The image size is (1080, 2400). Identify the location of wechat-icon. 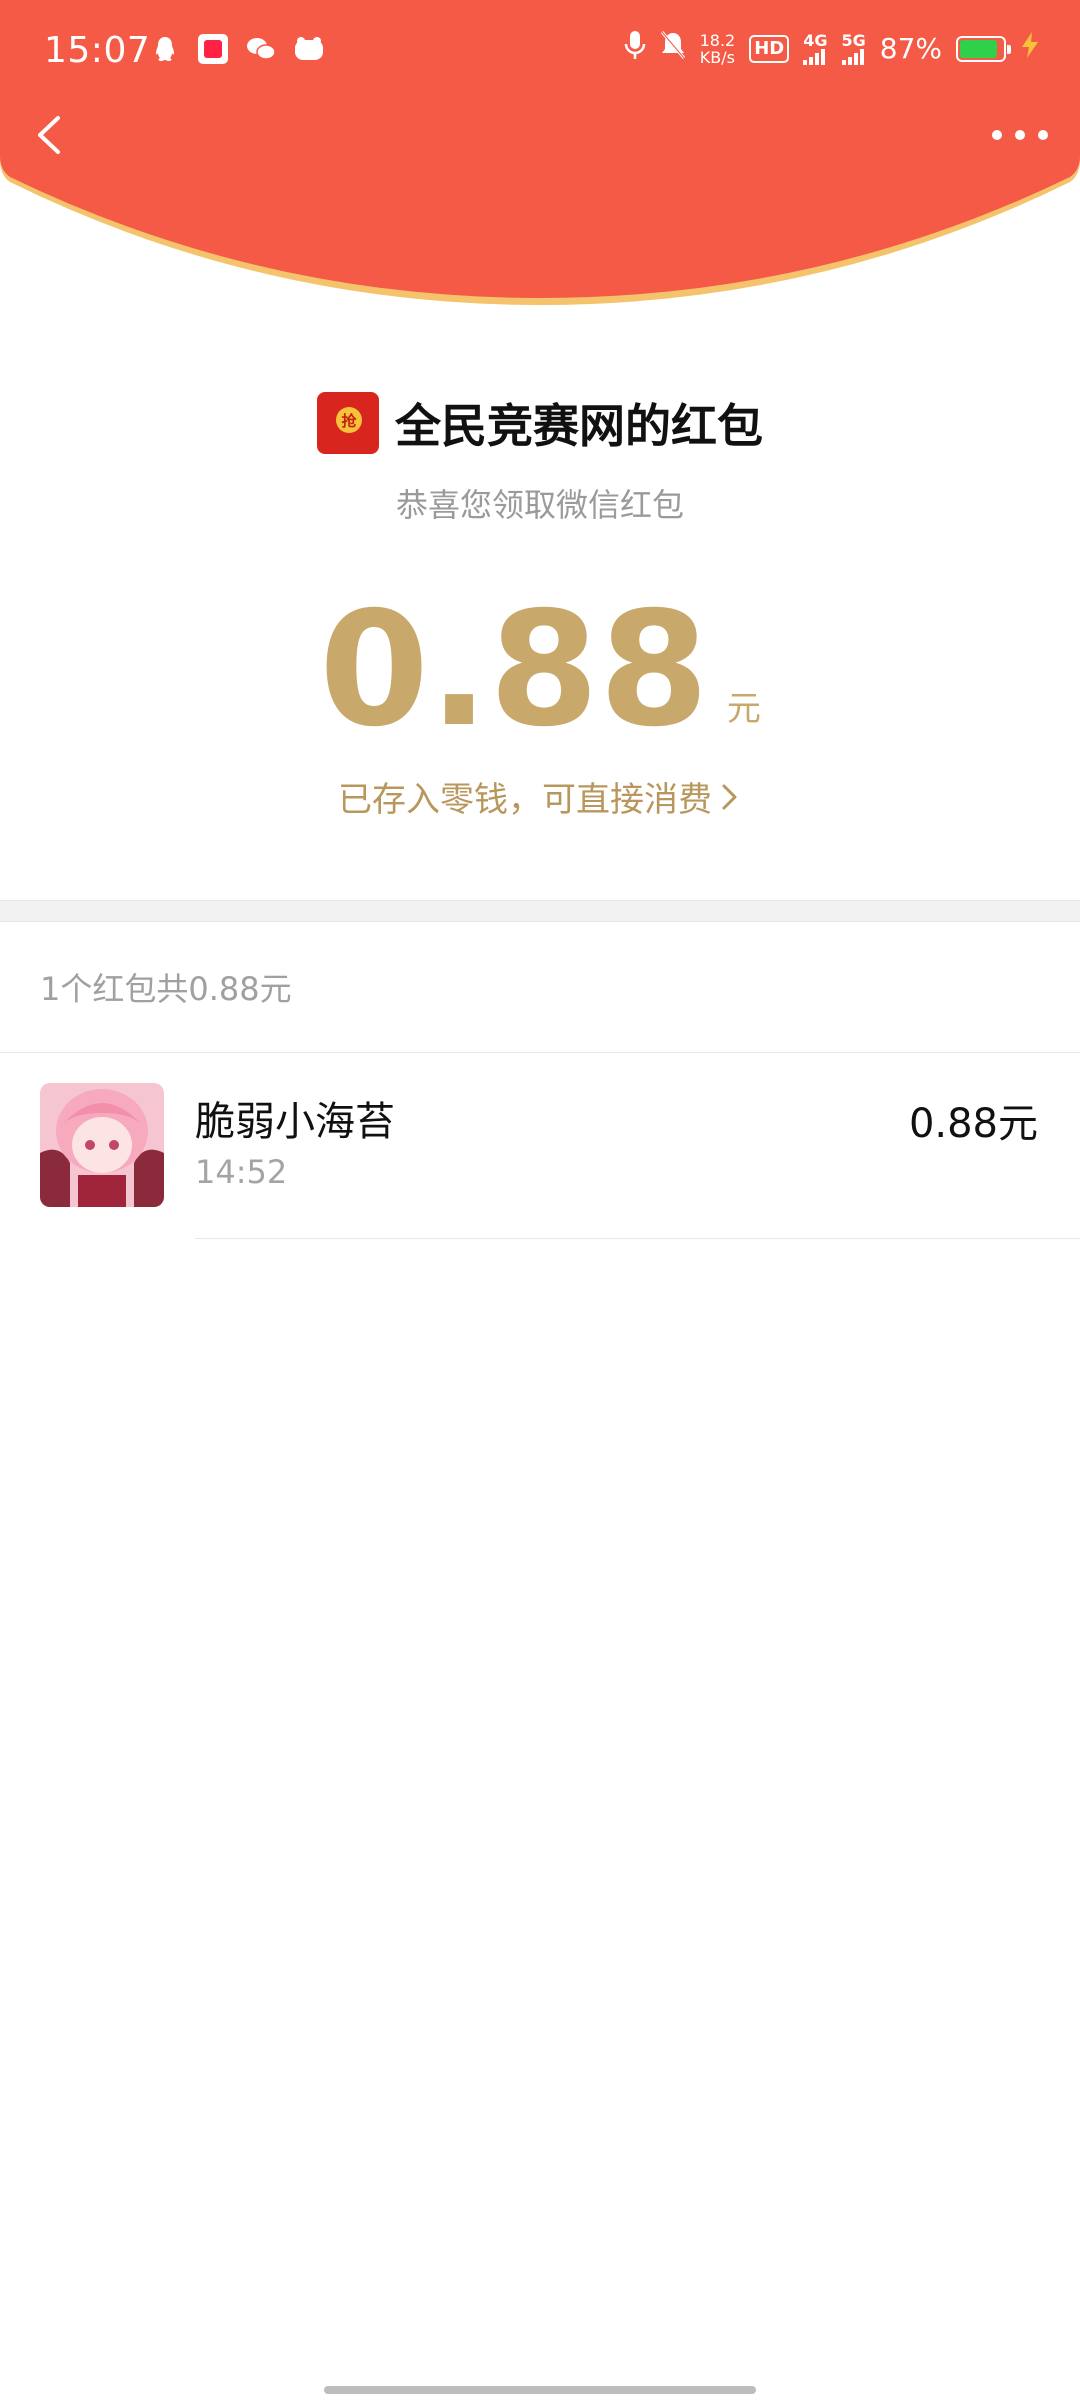
(261, 49).